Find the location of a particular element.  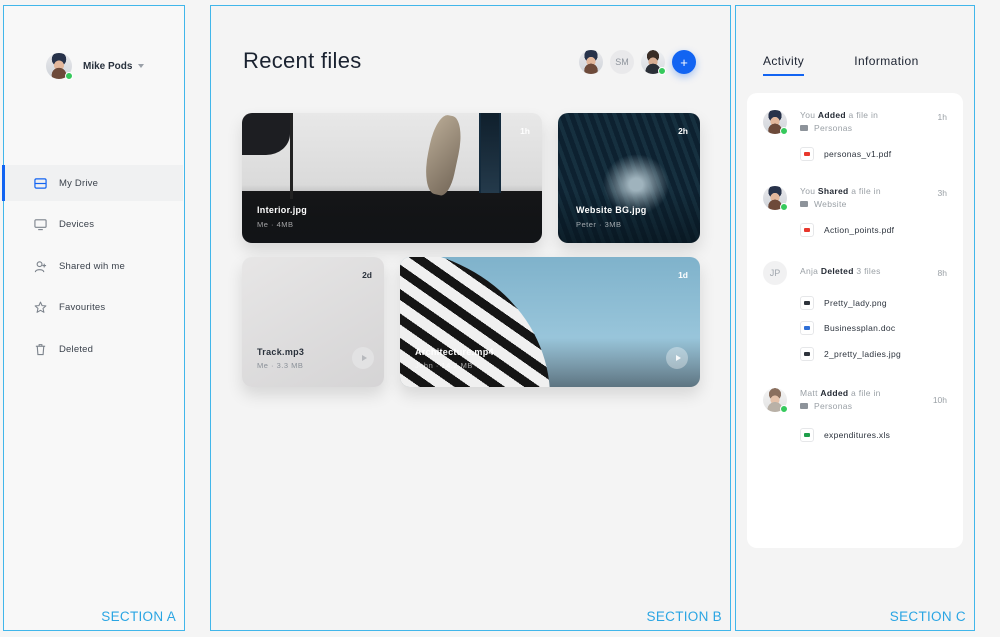

collaborators: SM + is located at coordinates (637, 62).